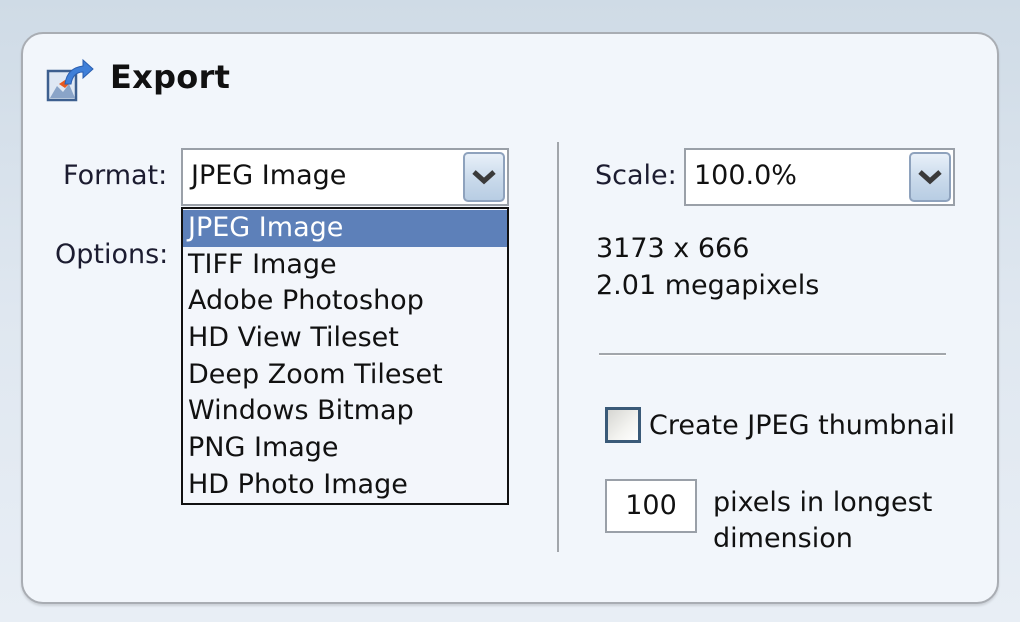 This screenshot has height=622, width=1020. What do you see at coordinates (772, 354) in the screenshot?
I see `horizontal-divider` at bounding box center [772, 354].